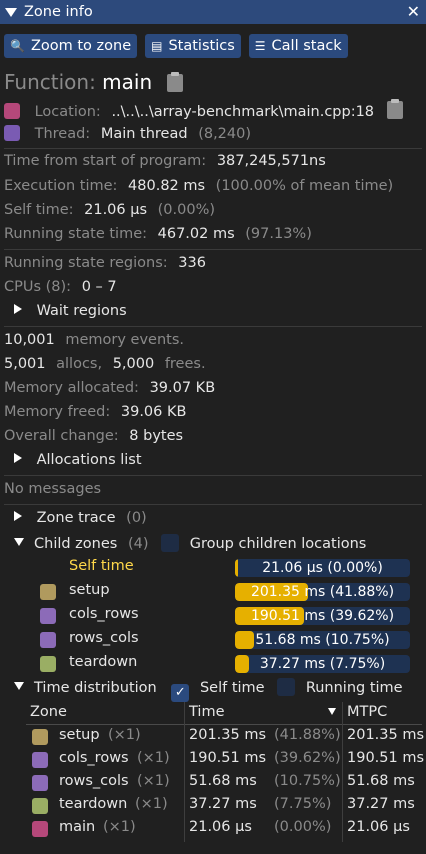 The height and width of the screenshot is (854, 426). What do you see at coordinates (127, 82) in the screenshot?
I see `function-name: main` at bounding box center [127, 82].